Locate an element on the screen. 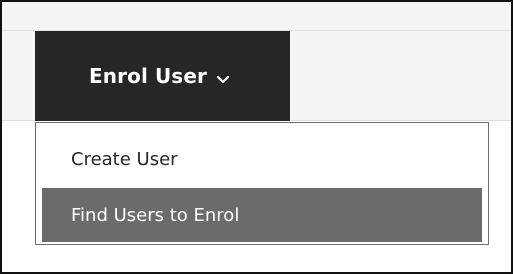  enrol-user-label: Enrol User is located at coordinates (148, 76).